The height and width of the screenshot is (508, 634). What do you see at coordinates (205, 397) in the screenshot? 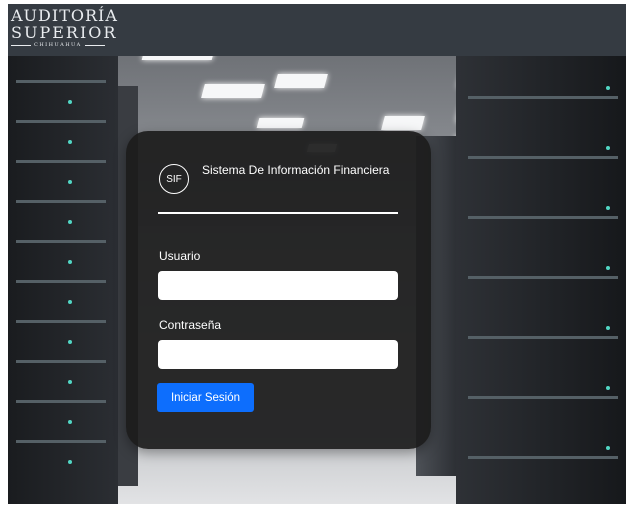
I see `login-button: Iniciar Sesión` at bounding box center [205, 397].